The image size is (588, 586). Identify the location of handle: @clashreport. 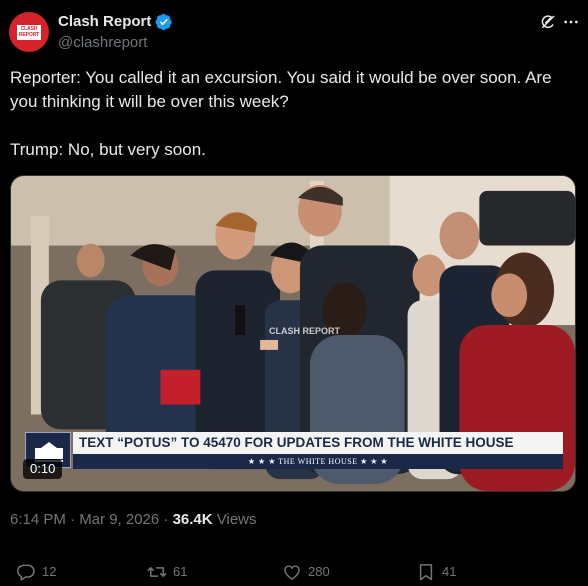
(102, 43).